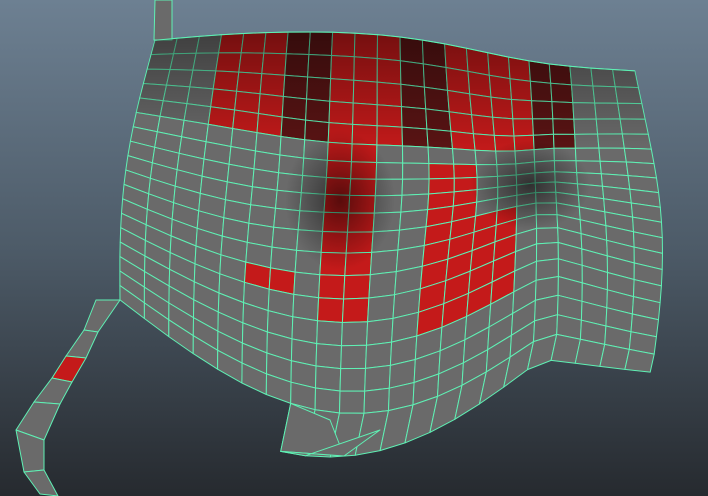 Image resolution: width=708 pixels, height=496 pixels. Describe the element at coordinates (340, 200) in the screenshot. I see `hole-shading-left` at that location.